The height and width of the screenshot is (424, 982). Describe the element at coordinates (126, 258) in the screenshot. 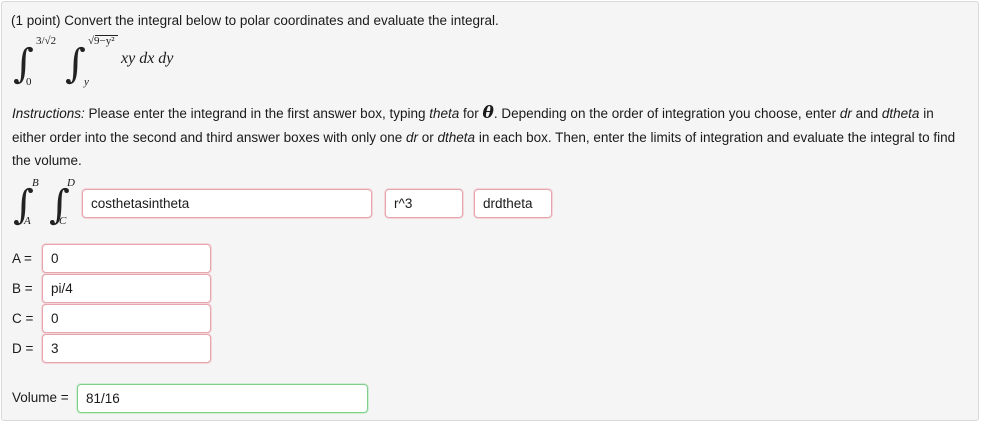

I see `limit-a-input: 0` at that location.